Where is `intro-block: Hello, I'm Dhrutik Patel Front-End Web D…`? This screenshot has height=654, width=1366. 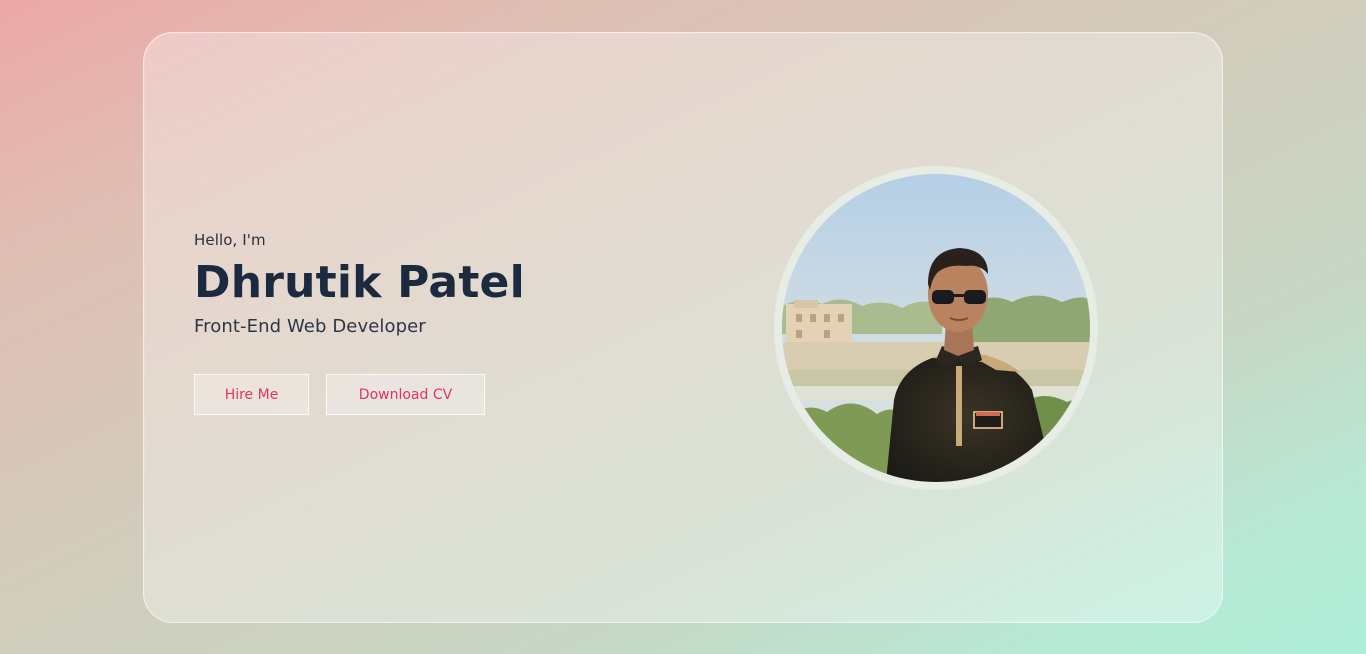
intro-block: Hello, I'm Dhrutik Patel Front-End Web D… is located at coordinates (359, 284).